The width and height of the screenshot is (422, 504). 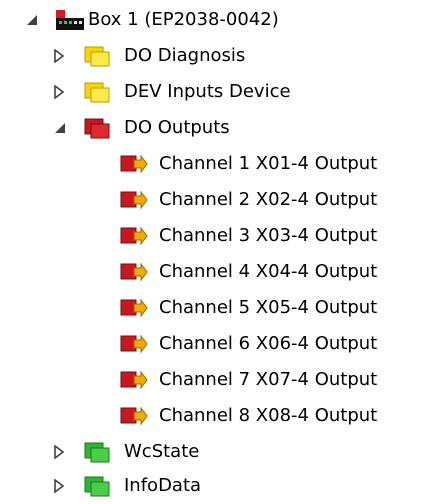 What do you see at coordinates (207, 91) in the screenshot?
I see `tree-node-label: DEV Inputs Device` at bounding box center [207, 91].